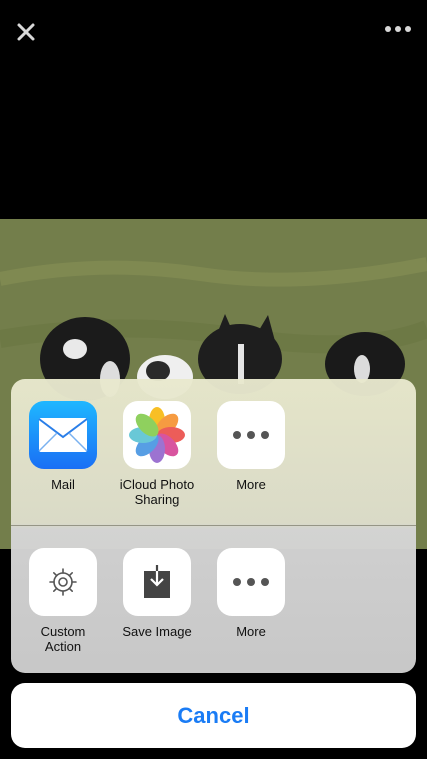 This screenshot has height=759, width=427. I want to click on photos-icon, so click(157, 435).